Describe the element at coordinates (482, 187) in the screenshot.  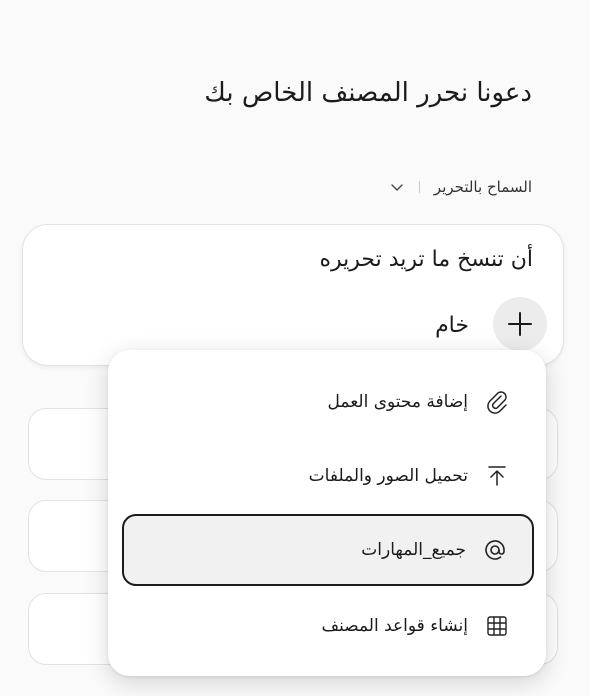
I see `permission-label: السماح بالتحرير` at that location.